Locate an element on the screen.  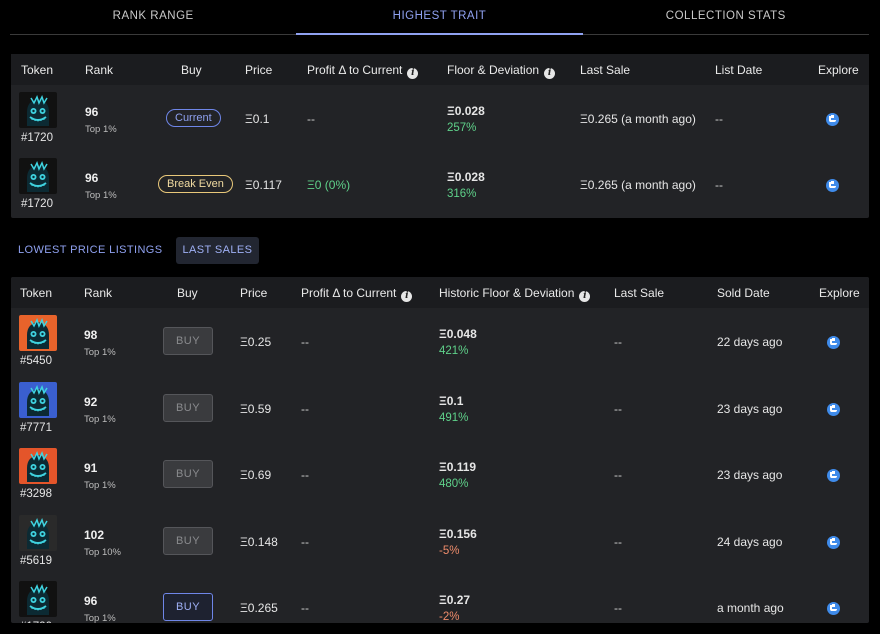
price: Ξ0.148 is located at coordinates (259, 541).